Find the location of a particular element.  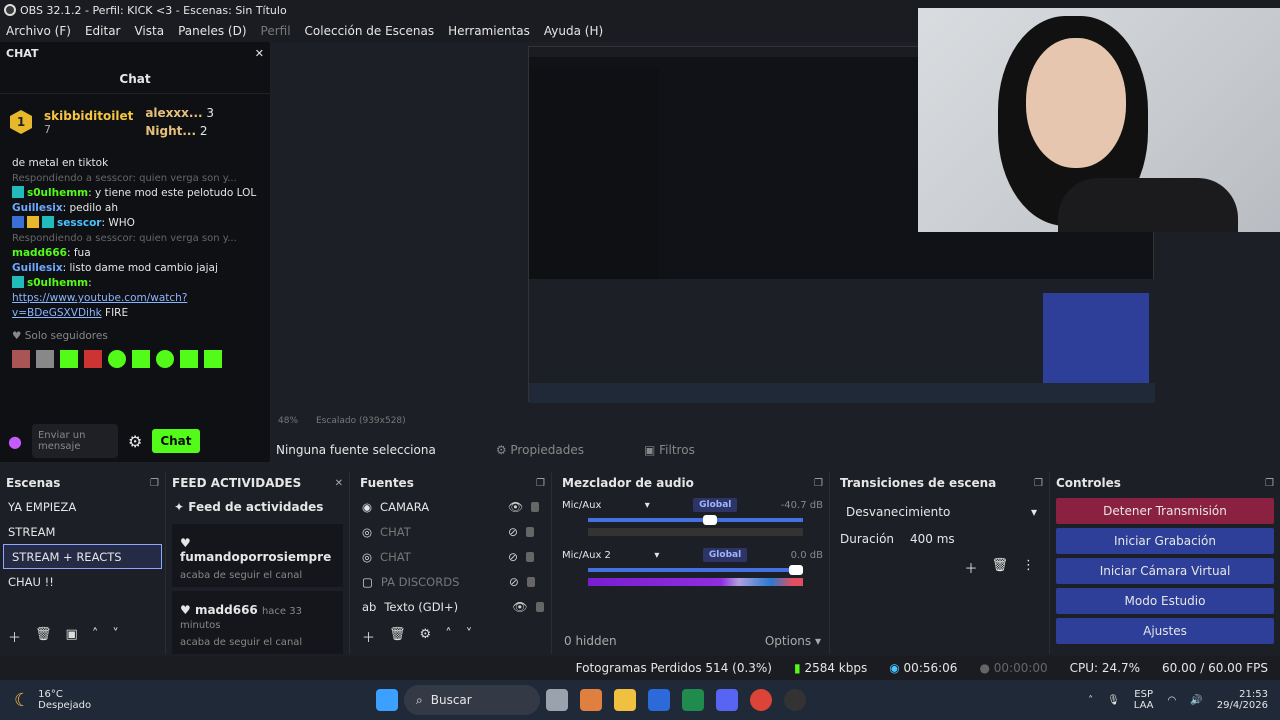

zoom-level: 48% is located at coordinates (288, 421).